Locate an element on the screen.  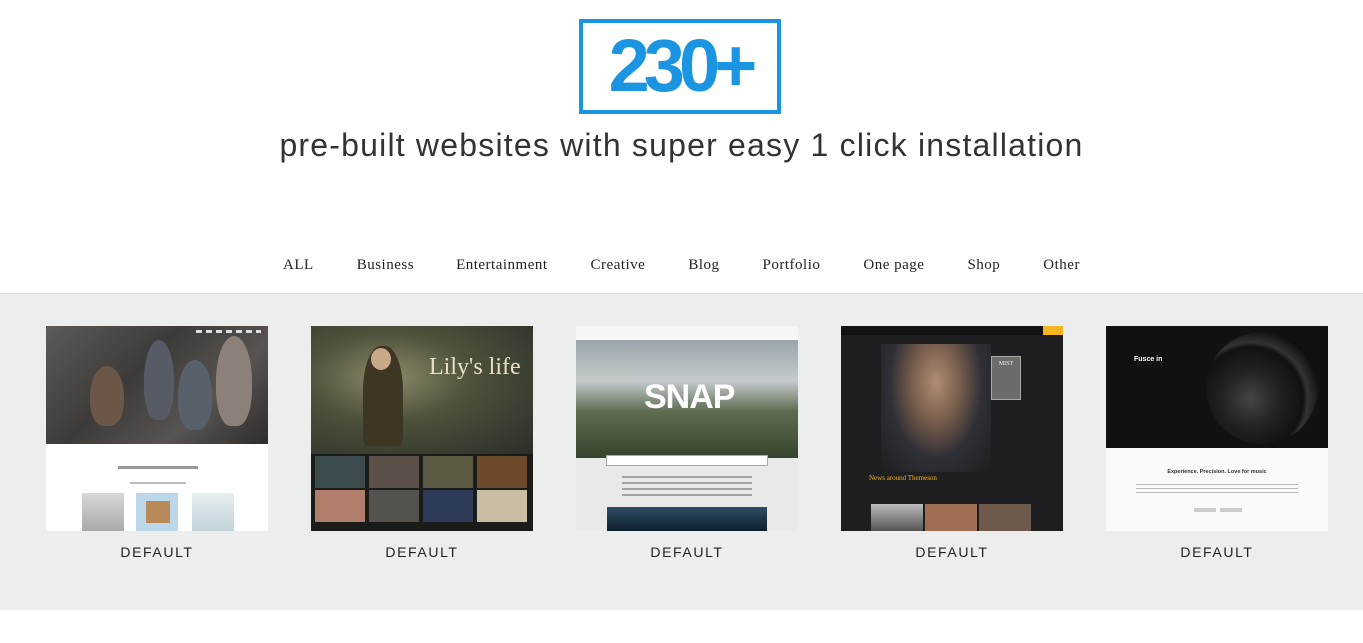
filter-business: Business is located at coordinates (385, 268).